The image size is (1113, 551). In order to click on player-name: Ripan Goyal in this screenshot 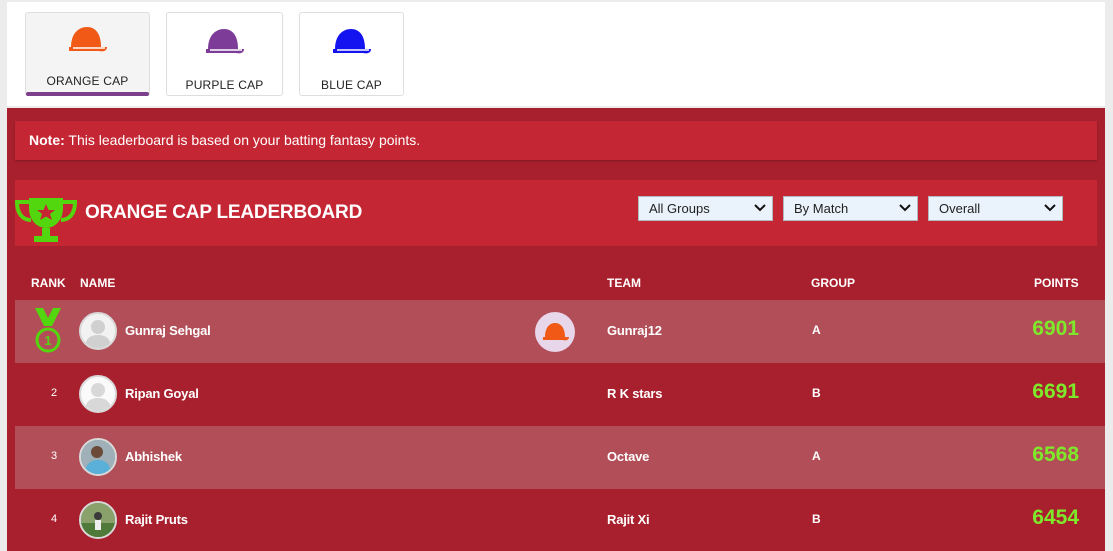, I will do `click(162, 393)`.